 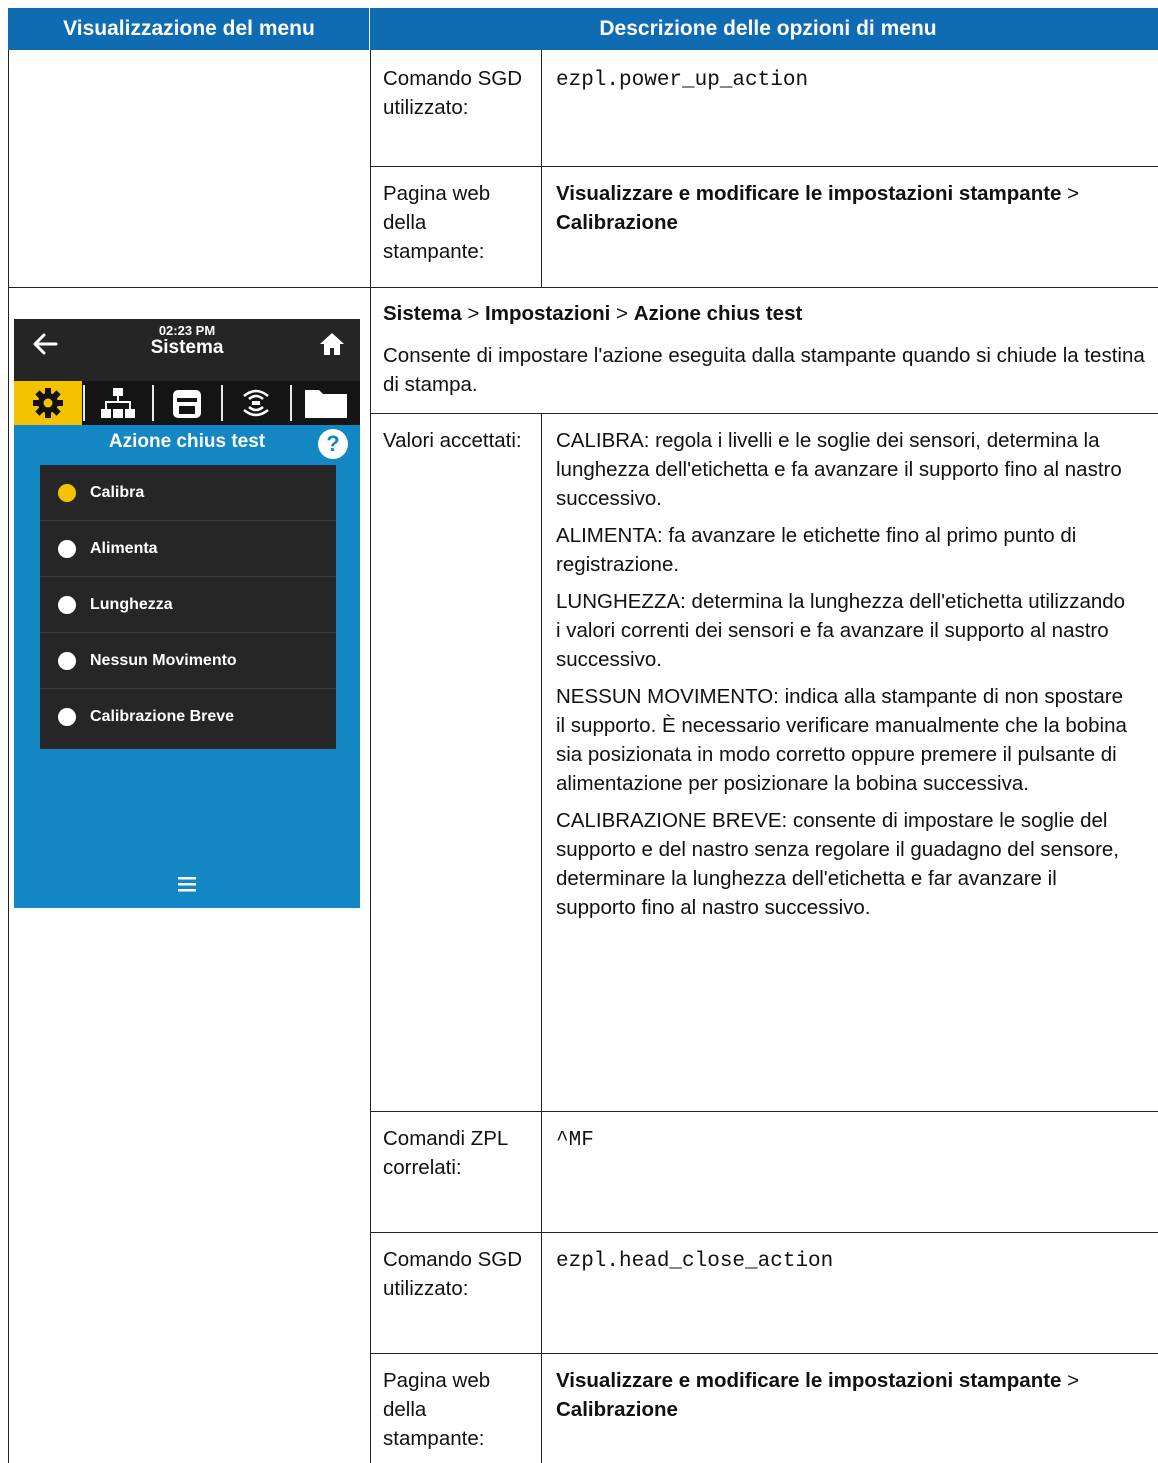 I want to click on display-heading: Azione chius test, so click(x=187, y=441).